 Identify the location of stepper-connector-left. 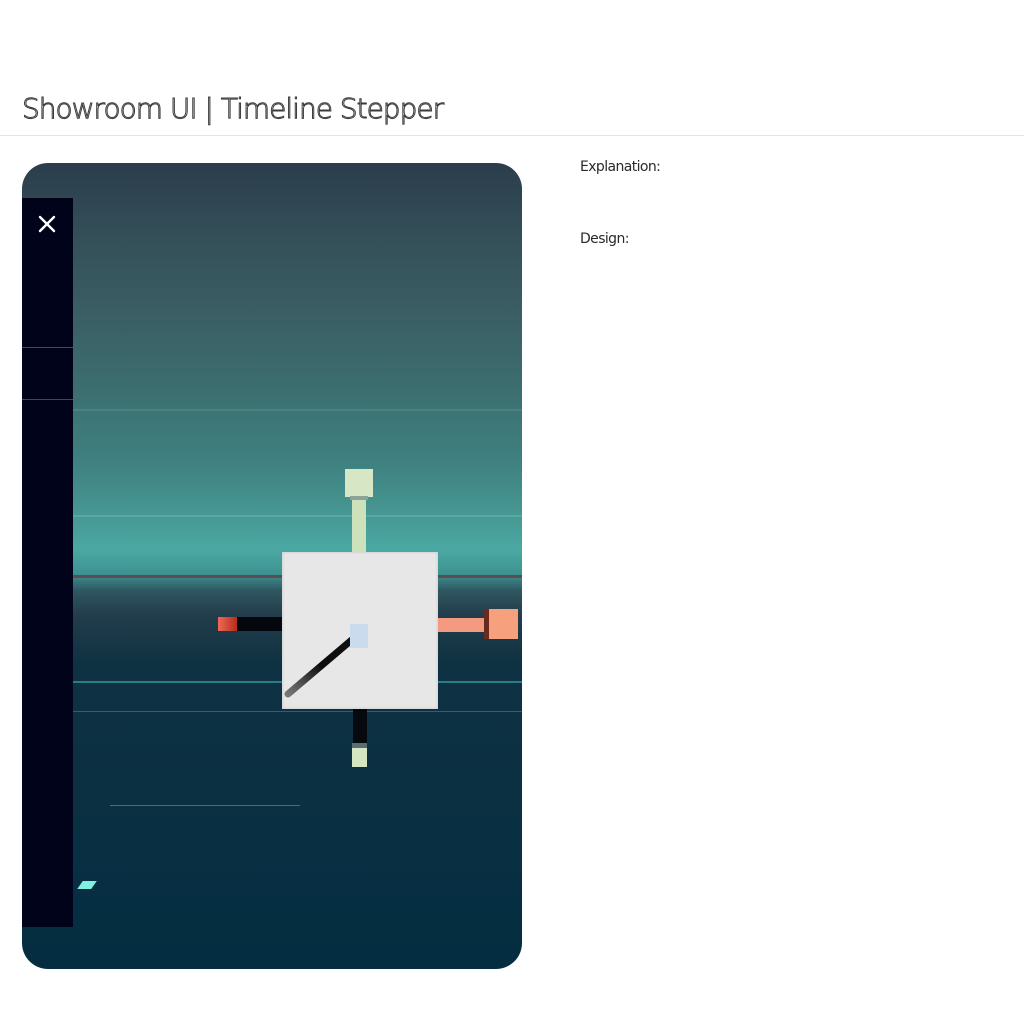
(260, 624).